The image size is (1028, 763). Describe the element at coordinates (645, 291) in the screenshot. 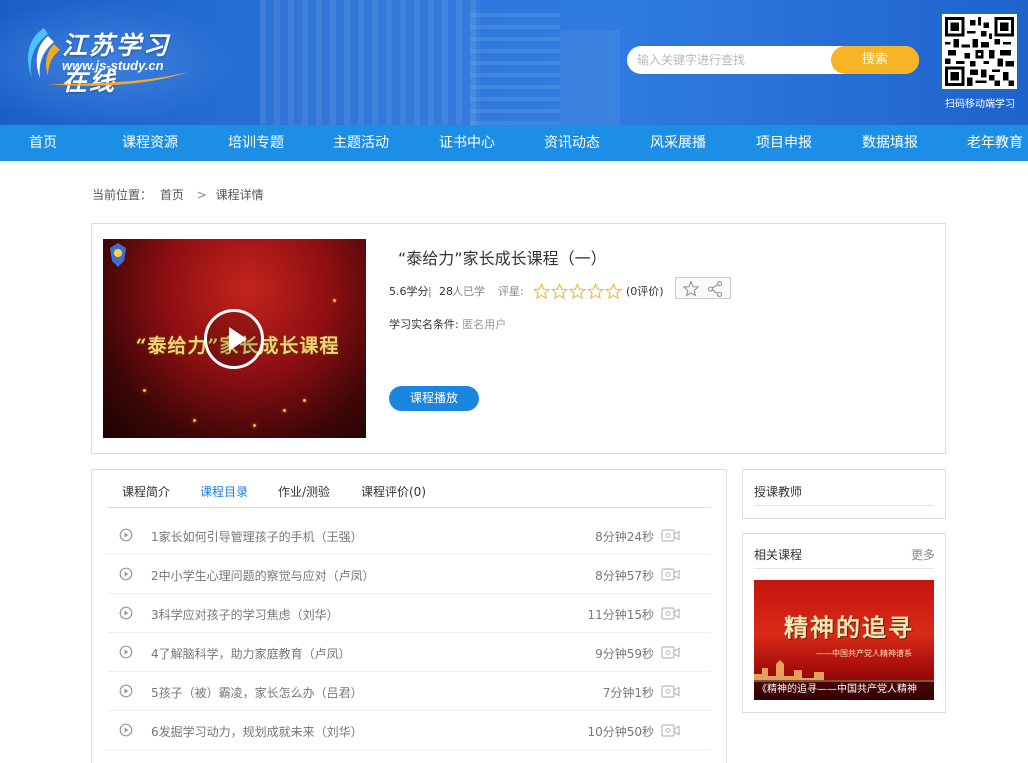

I see `rating-count: (0评价)` at that location.